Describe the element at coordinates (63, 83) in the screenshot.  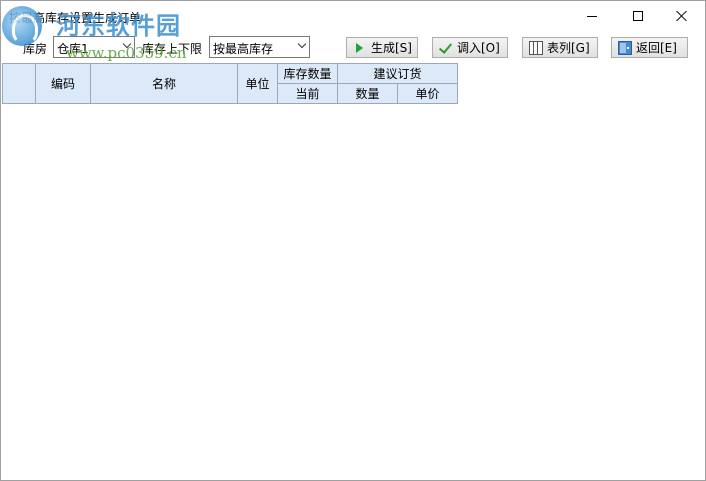
I see `column-header-code: 编码` at that location.